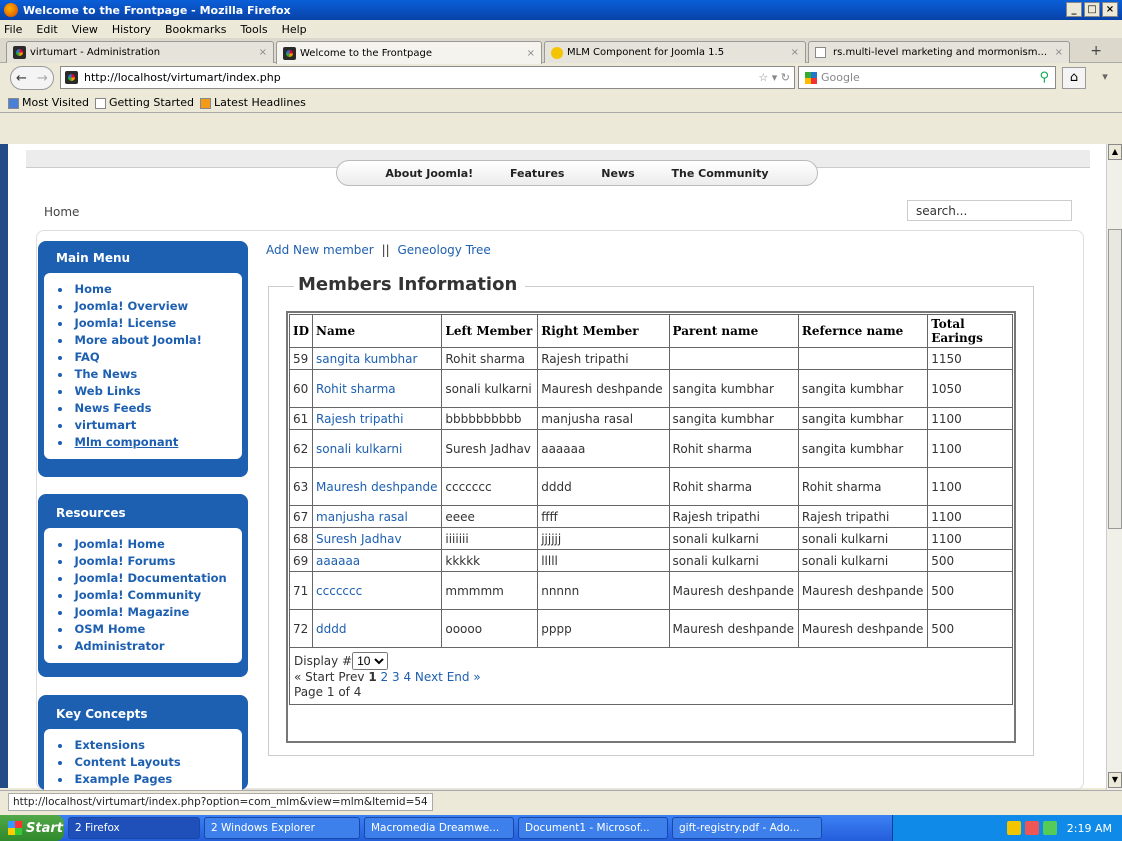  I want to click on maximize-button: □, so click(1092, 9).